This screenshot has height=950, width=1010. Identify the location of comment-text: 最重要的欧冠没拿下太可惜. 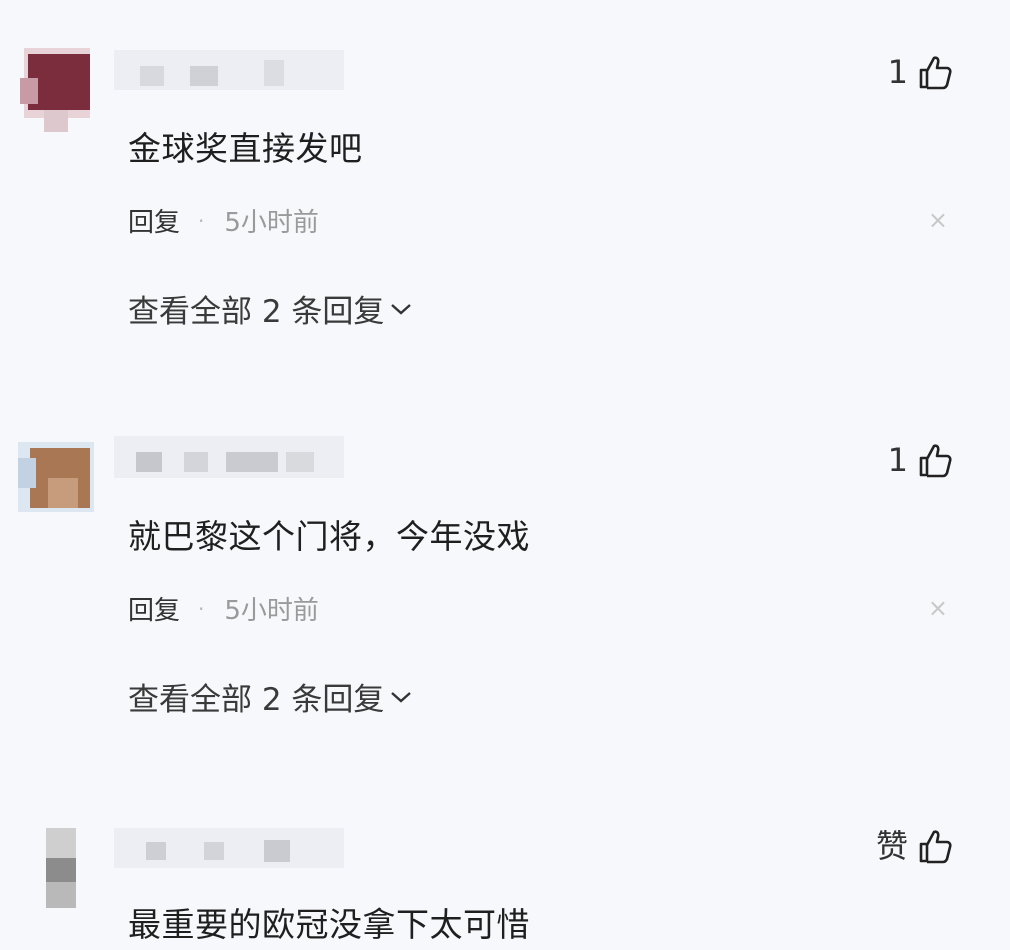
(329, 924).